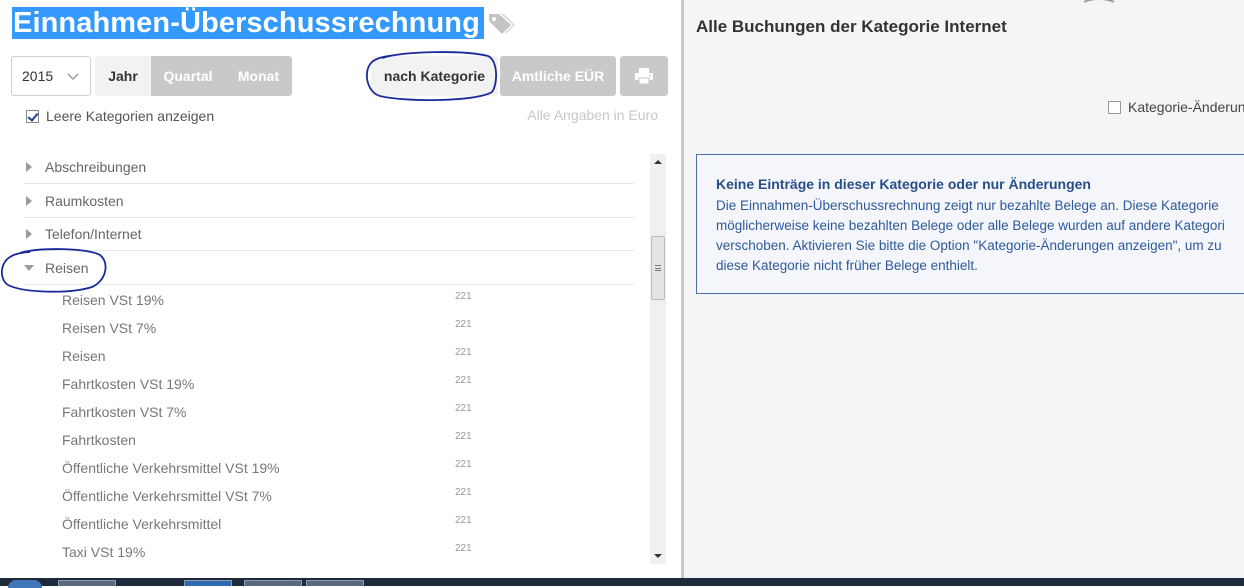 The image size is (1244, 588). I want to click on grip-icon, so click(658, 268).